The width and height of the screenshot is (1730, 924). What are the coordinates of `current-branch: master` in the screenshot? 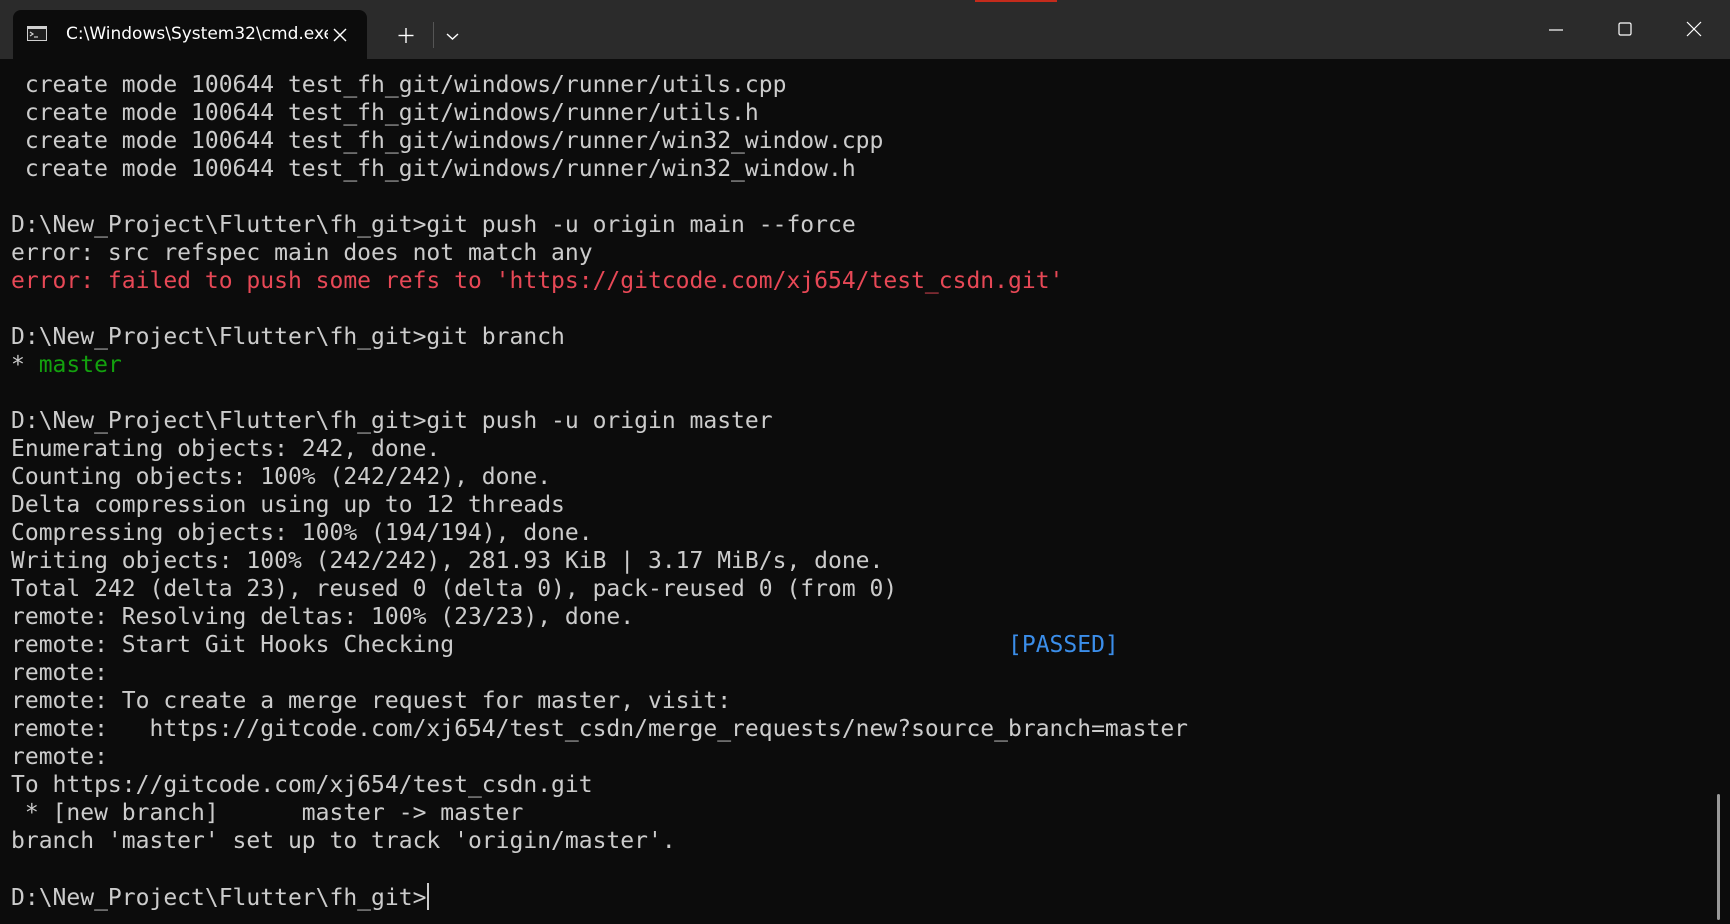 It's located at (80, 365).